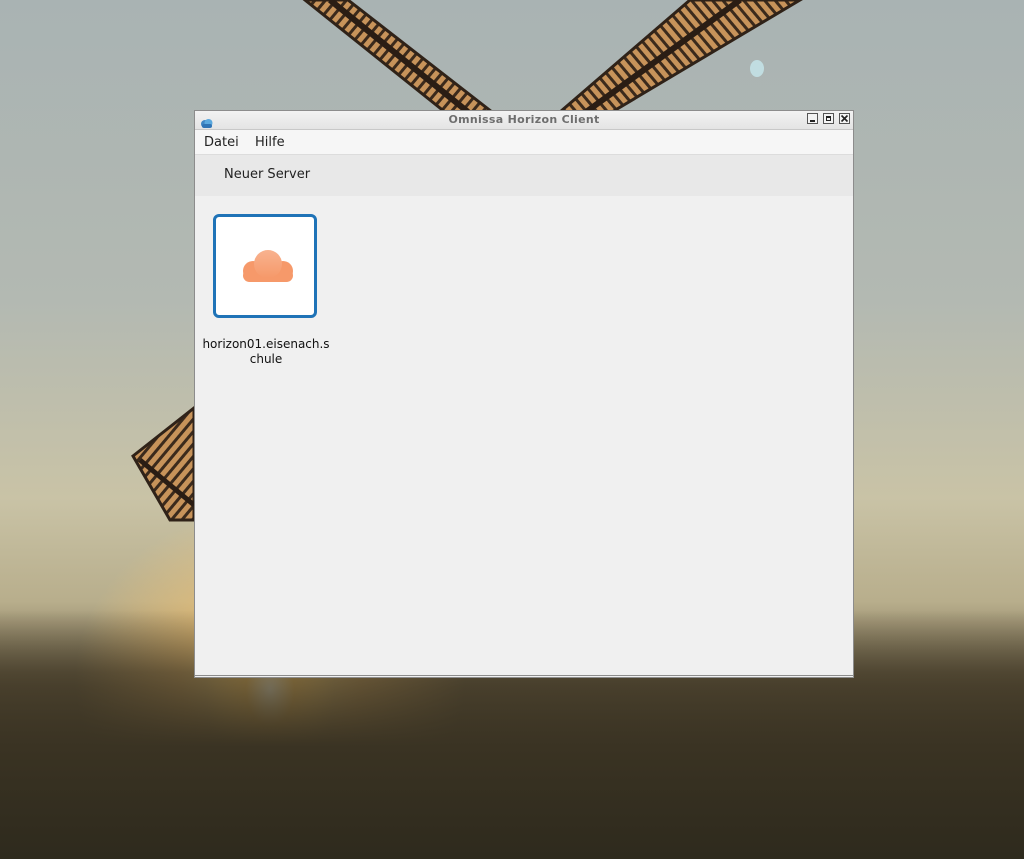 This screenshot has width=1024, height=859. I want to click on server-tile, so click(265, 266).